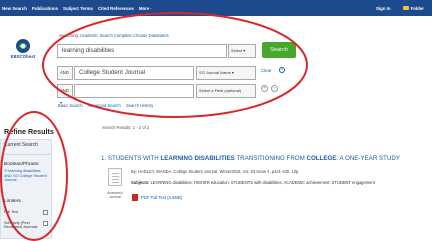 This screenshot has width=432, height=241. I want to click on subjects-label: Subjects:, so click(140, 182).